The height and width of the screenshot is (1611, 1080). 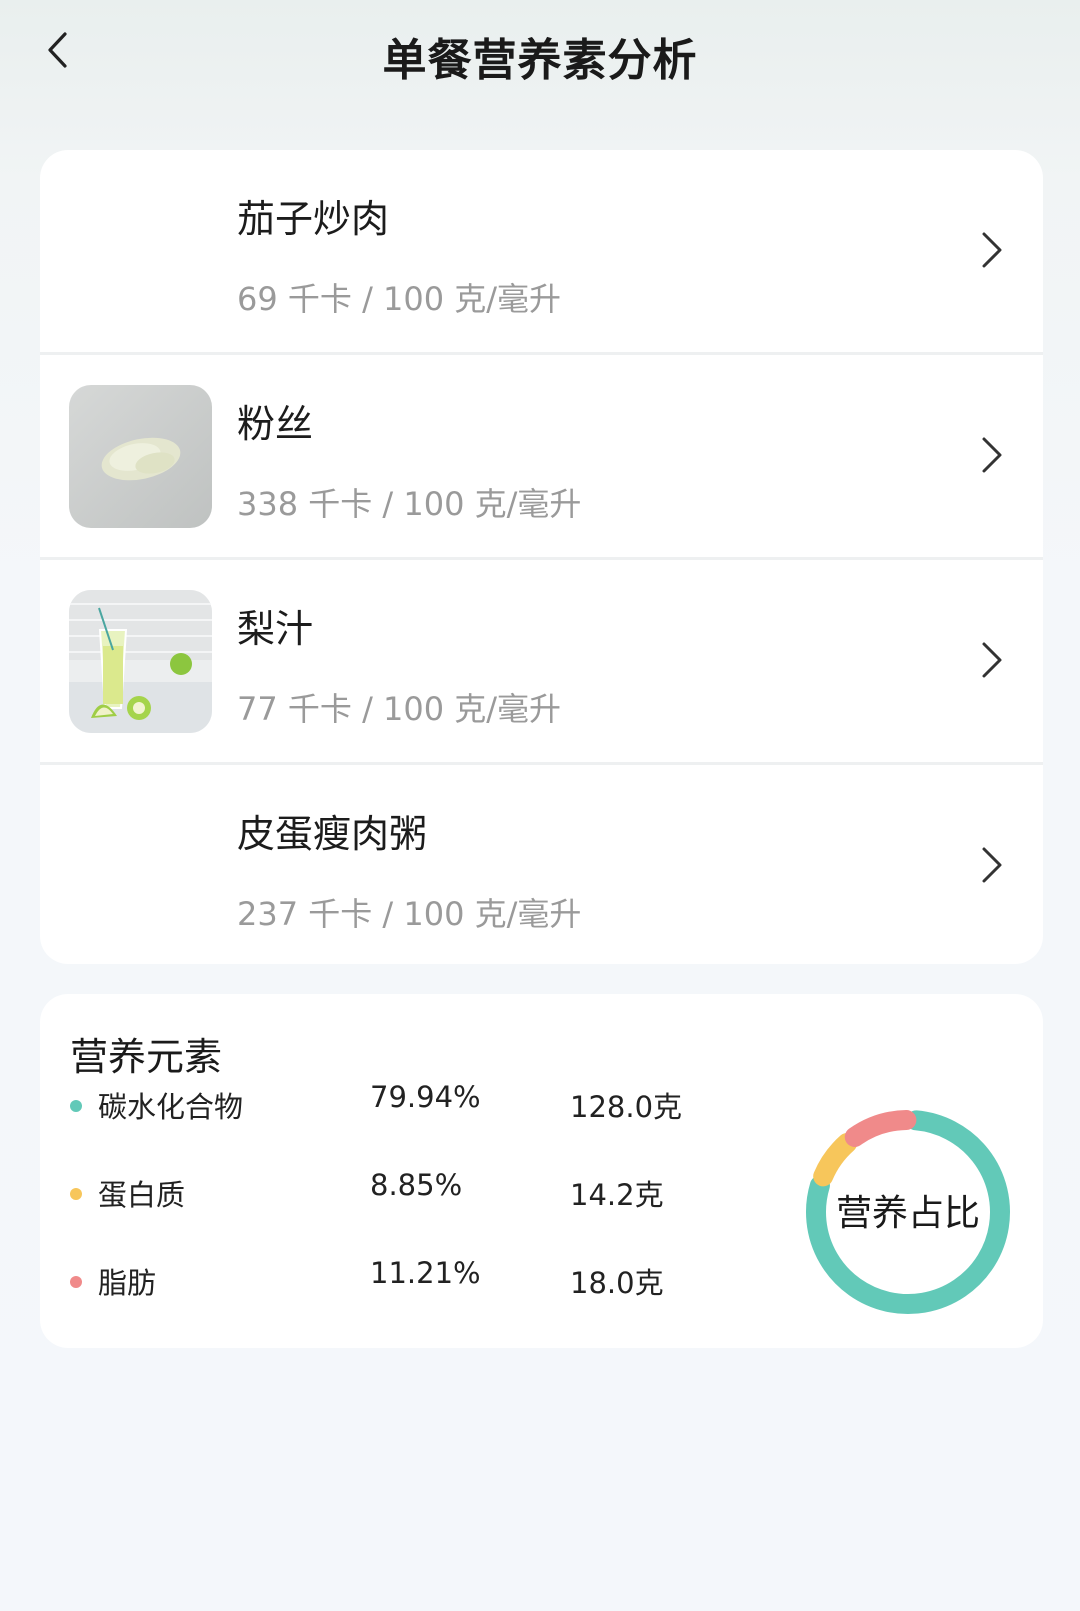 I want to click on protein-dot-icon, so click(x=76, y=1194).